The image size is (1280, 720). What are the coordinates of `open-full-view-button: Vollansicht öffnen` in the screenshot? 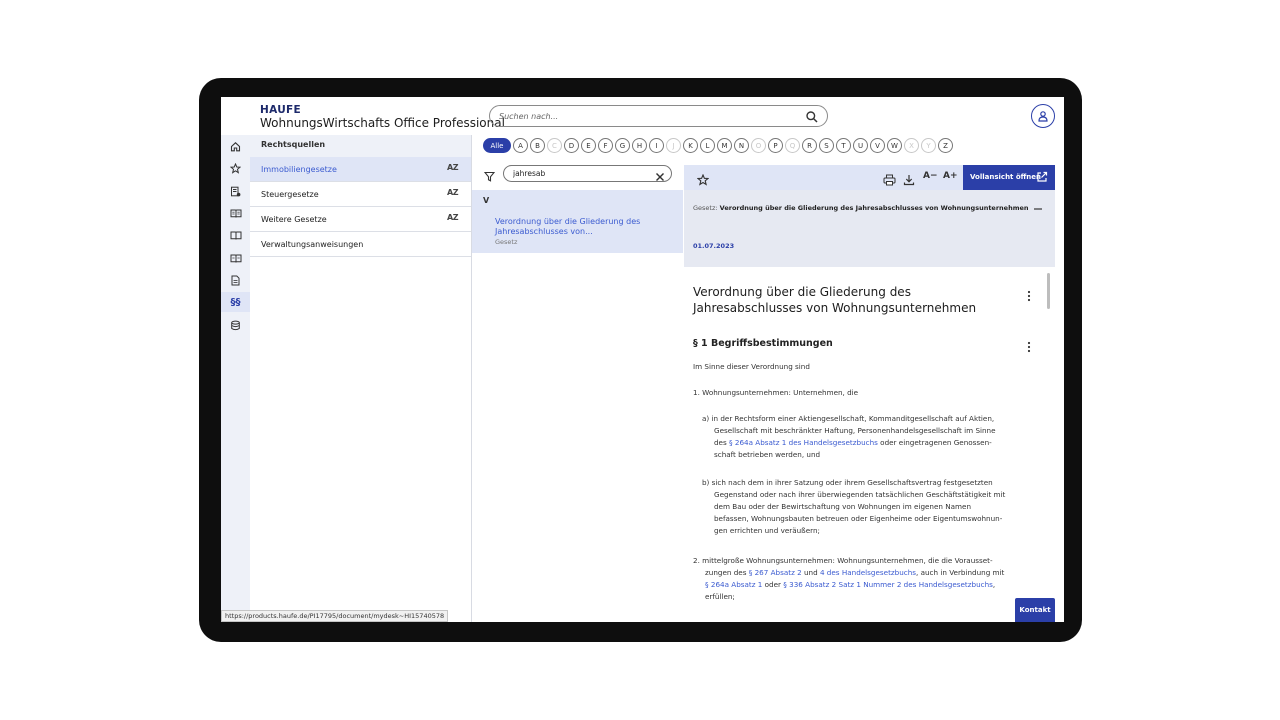 It's located at (1009, 177).